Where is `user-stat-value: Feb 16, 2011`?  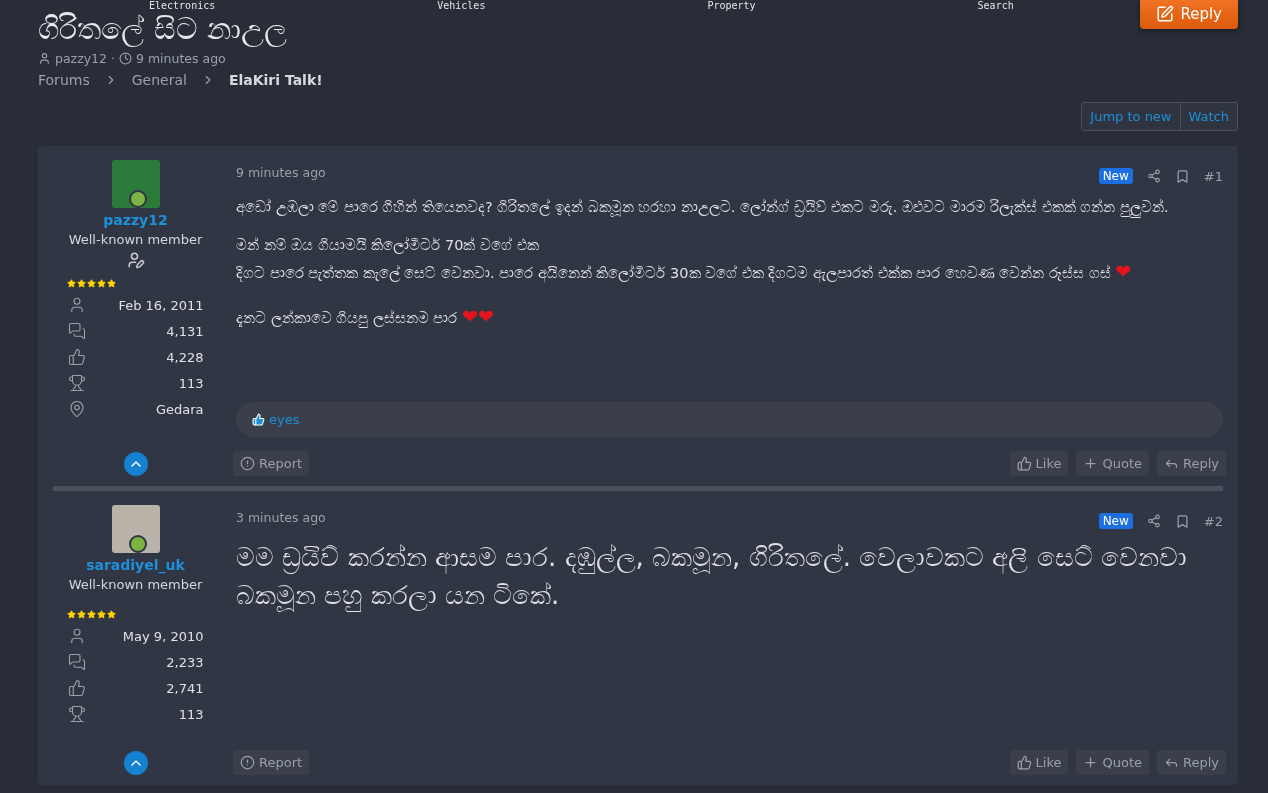 user-stat-value: Feb 16, 2011 is located at coordinates (161, 305).